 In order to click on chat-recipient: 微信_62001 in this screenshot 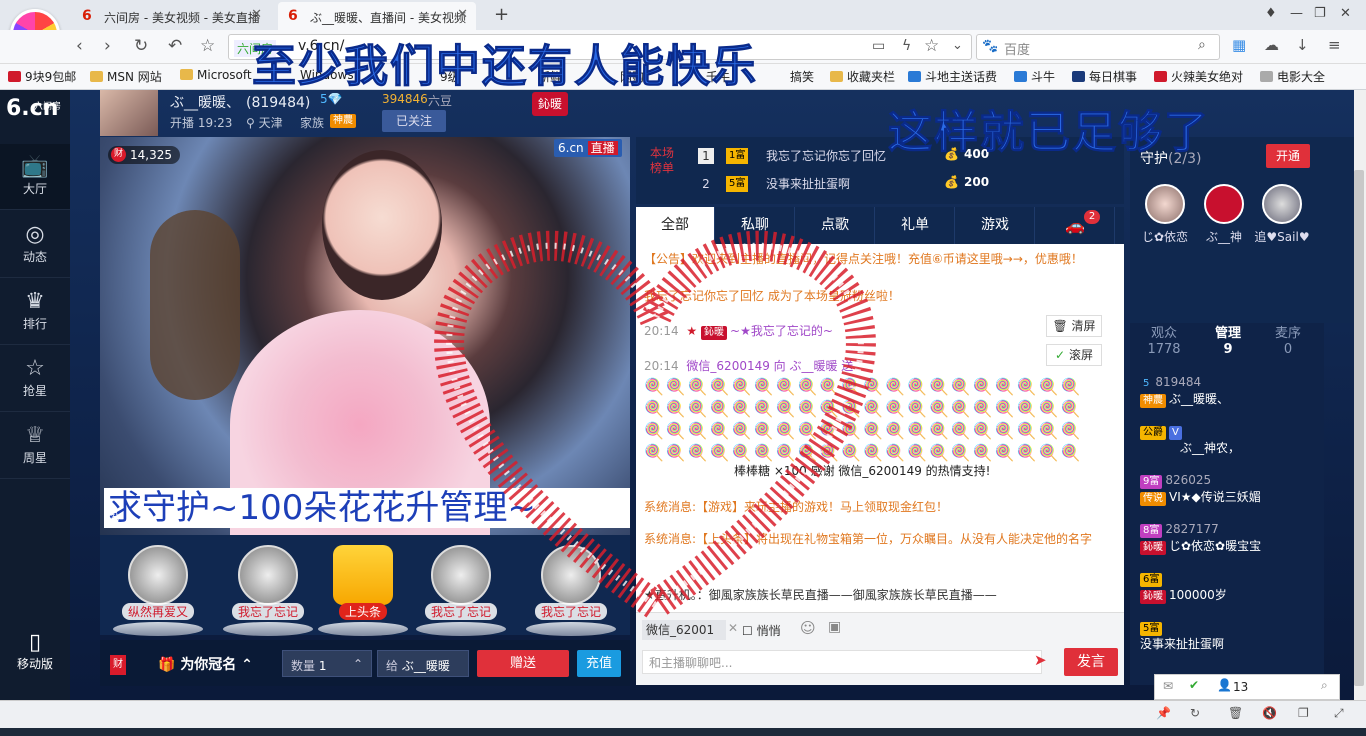, I will do `click(684, 630)`.